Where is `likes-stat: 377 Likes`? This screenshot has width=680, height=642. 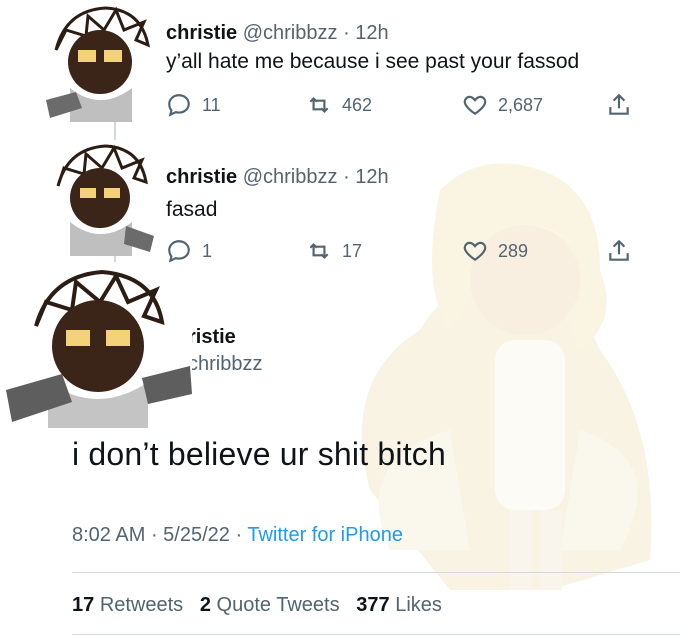 likes-stat: 377 Likes is located at coordinates (399, 605).